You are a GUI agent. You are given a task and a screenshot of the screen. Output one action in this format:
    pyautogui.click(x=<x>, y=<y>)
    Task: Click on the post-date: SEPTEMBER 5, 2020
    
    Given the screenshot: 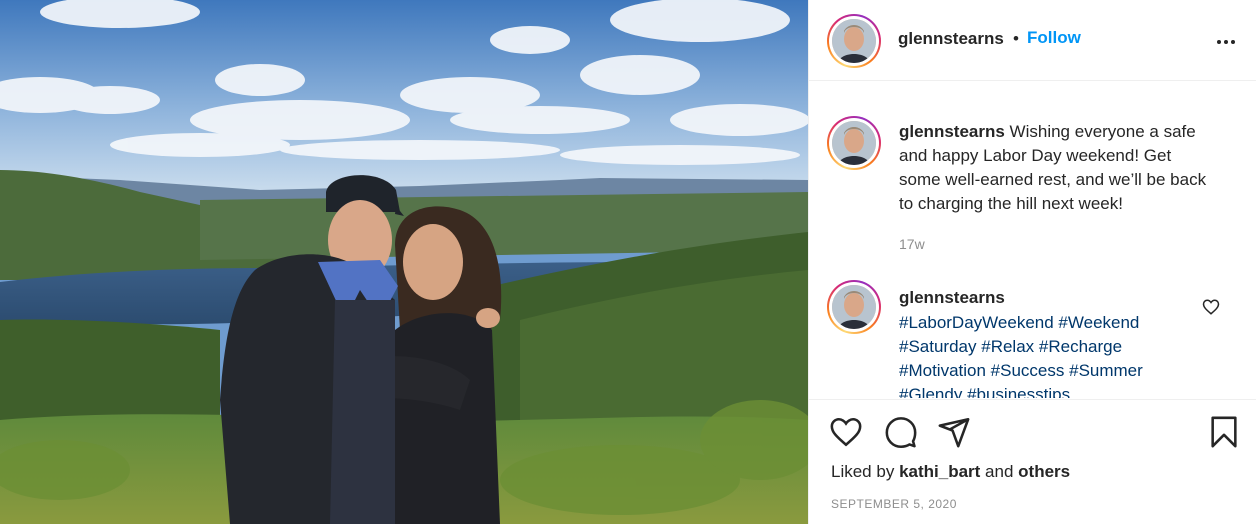 What is the action you would take?
    pyautogui.click(x=894, y=504)
    